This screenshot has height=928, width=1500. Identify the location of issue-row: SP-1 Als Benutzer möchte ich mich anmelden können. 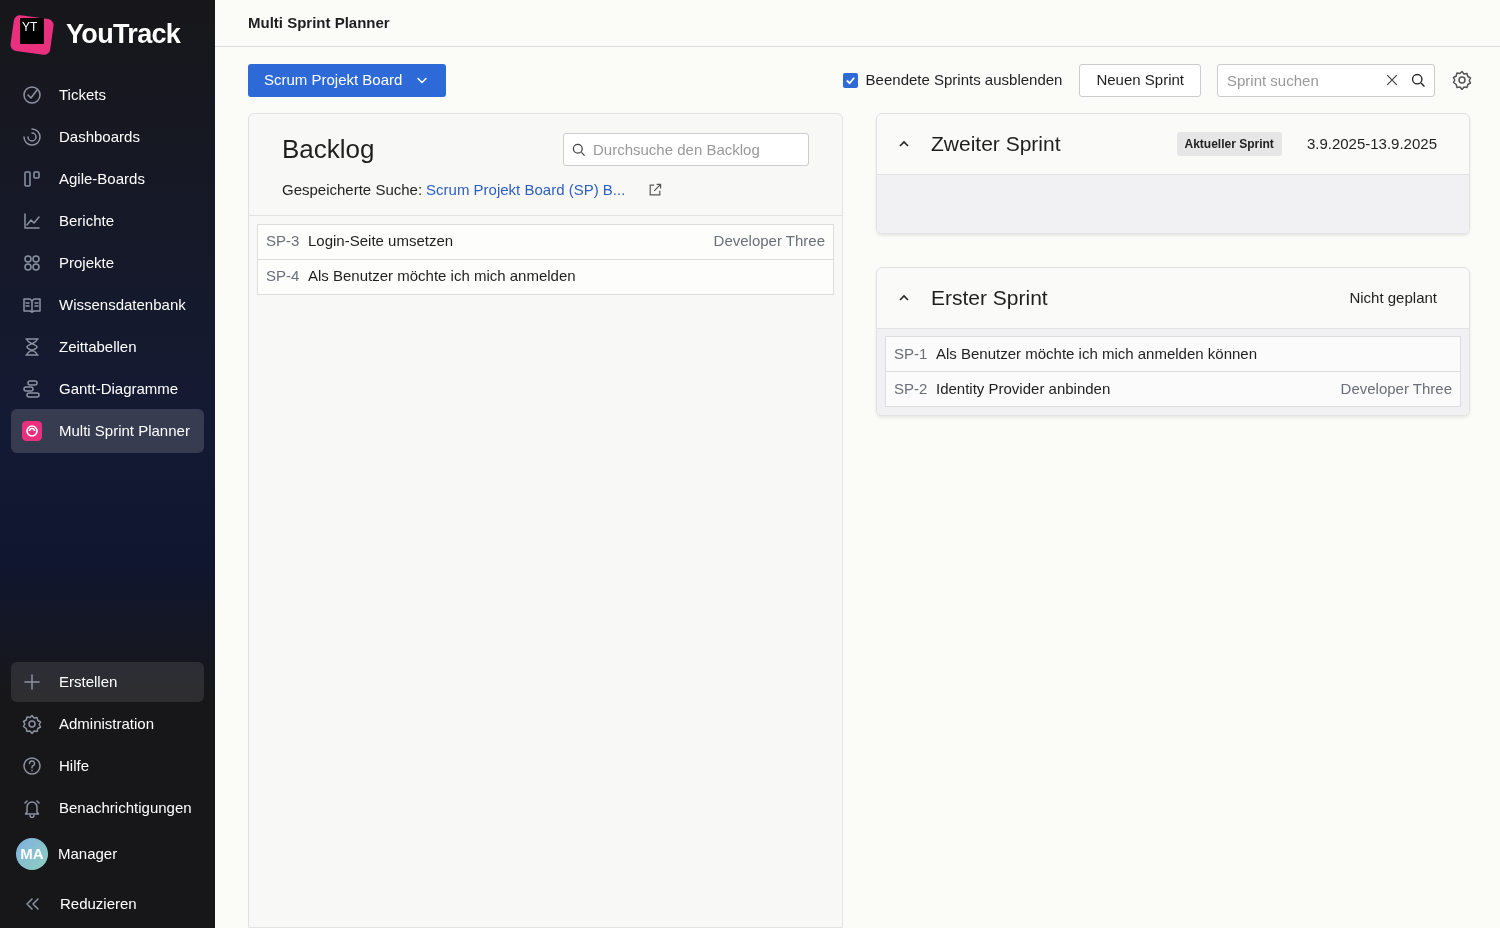
(1173, 354).